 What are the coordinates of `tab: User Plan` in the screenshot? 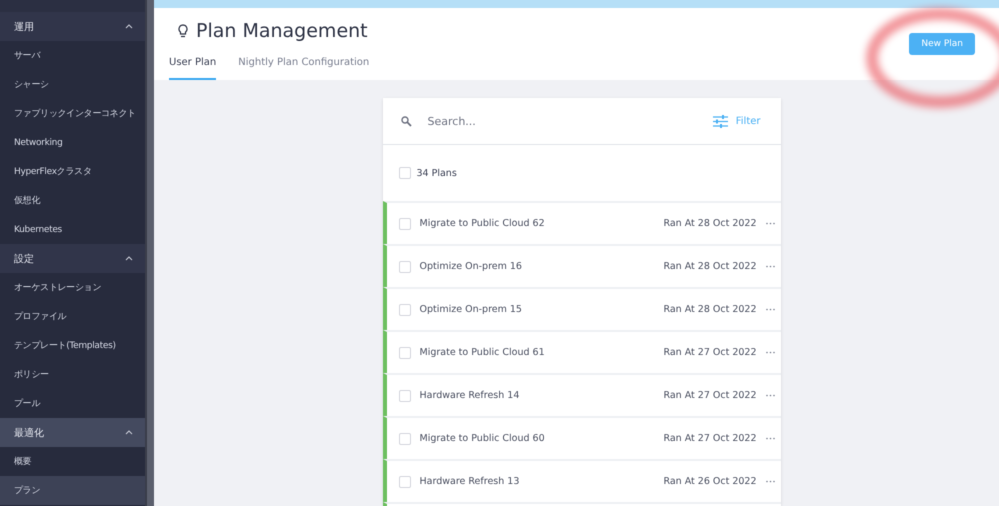 It's located at (192, 67).